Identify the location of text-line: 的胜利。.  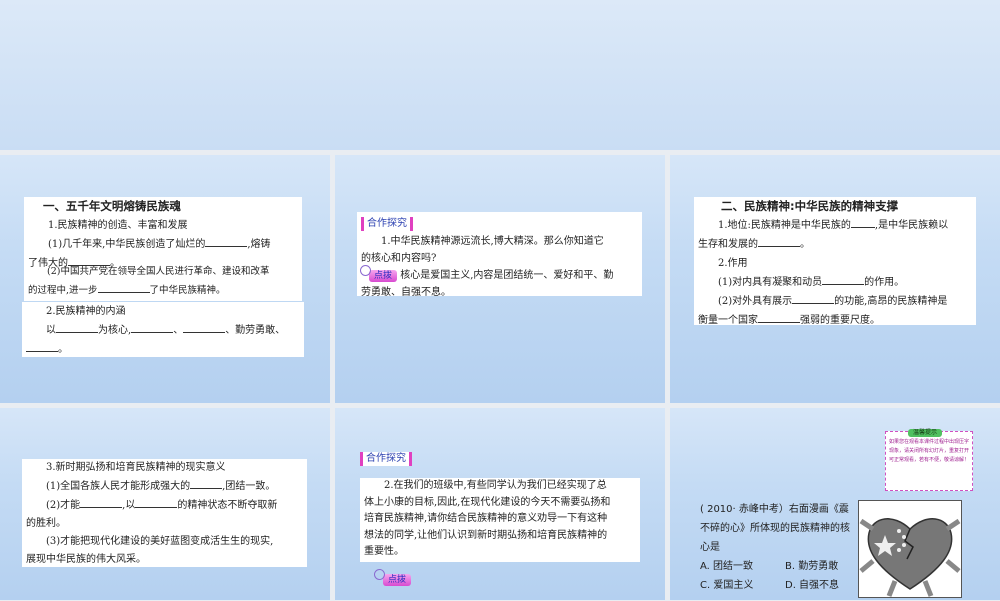
(46, 523).